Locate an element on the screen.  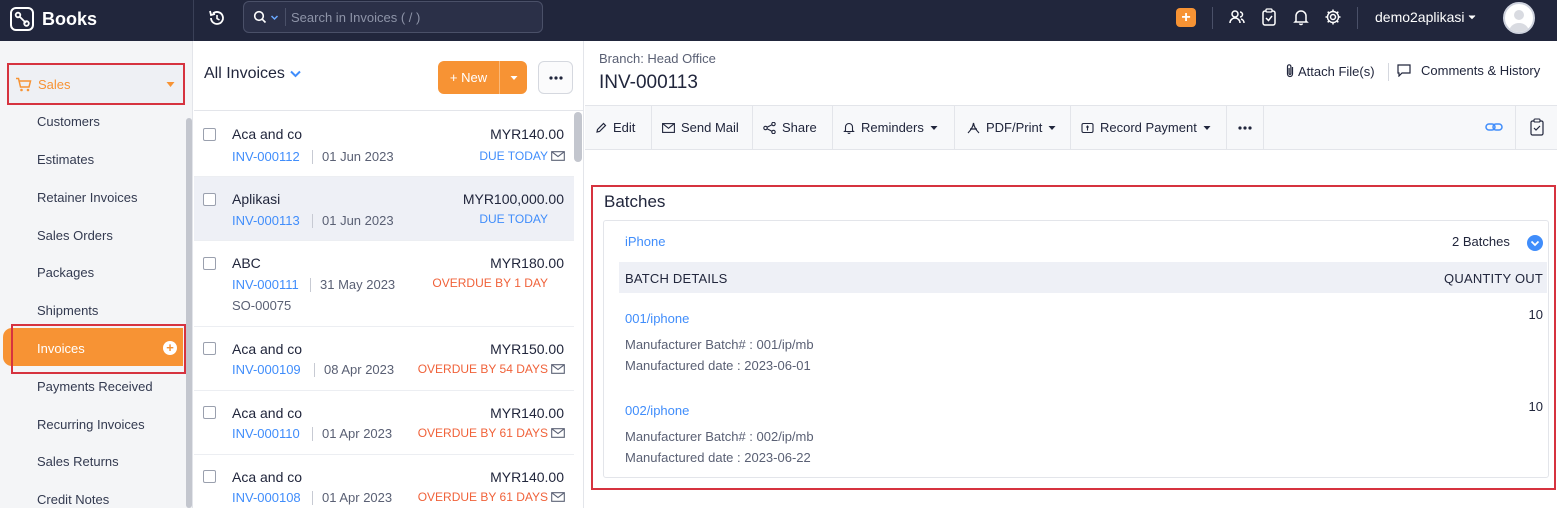
checklist-icon is located at coordinates (1537, 127).